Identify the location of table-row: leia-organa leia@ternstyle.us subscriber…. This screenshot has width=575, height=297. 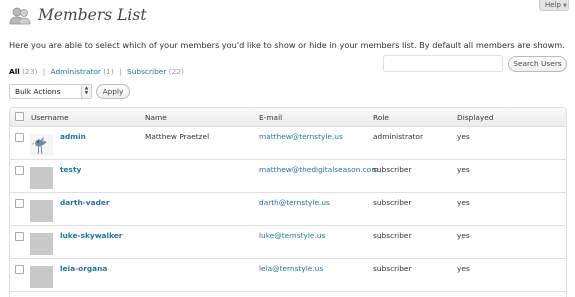
(288, 275).